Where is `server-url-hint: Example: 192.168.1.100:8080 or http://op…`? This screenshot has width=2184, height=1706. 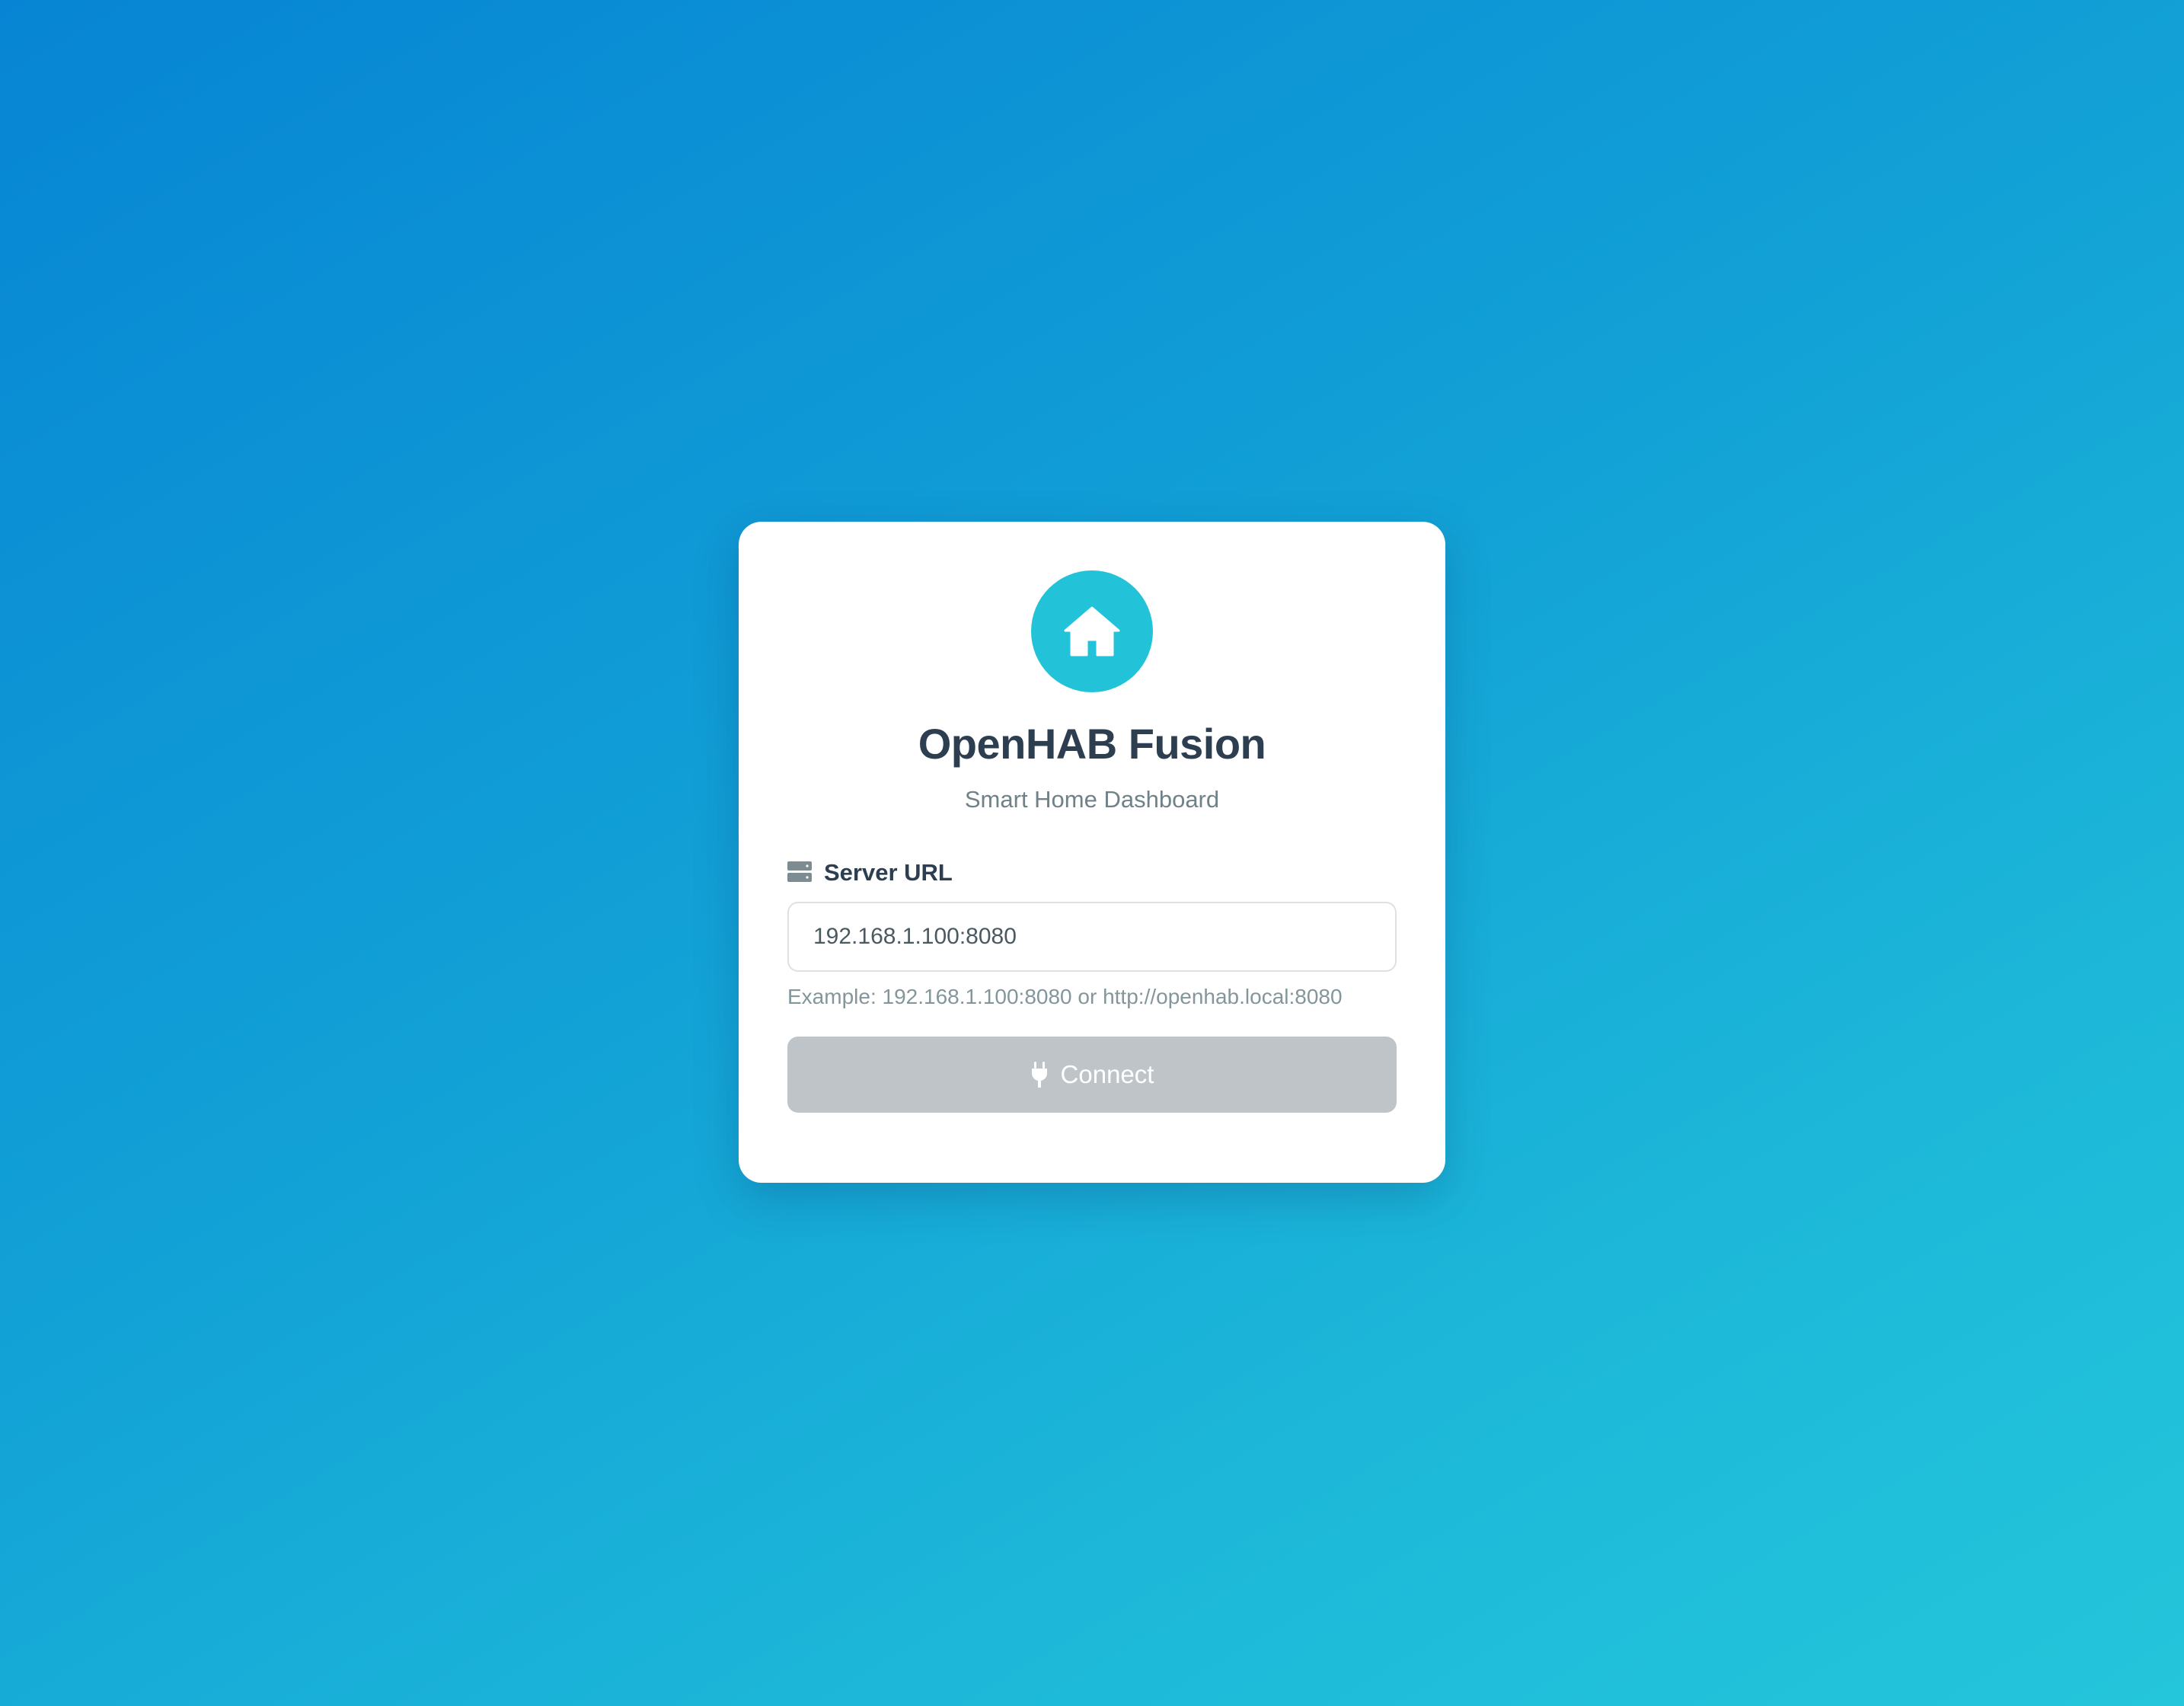 server-url-hint: Example: 192.168.1.100:8080 or http://op… is located at coordinates (1065, 996).